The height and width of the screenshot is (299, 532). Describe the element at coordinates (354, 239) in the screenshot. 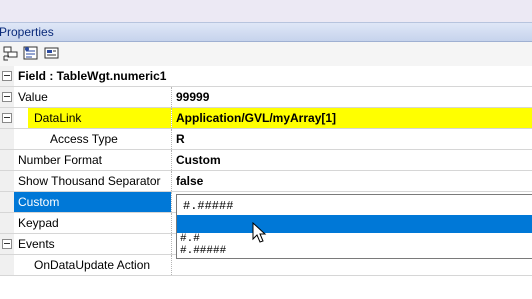

I see `dropdown-option: #.#` at that location.